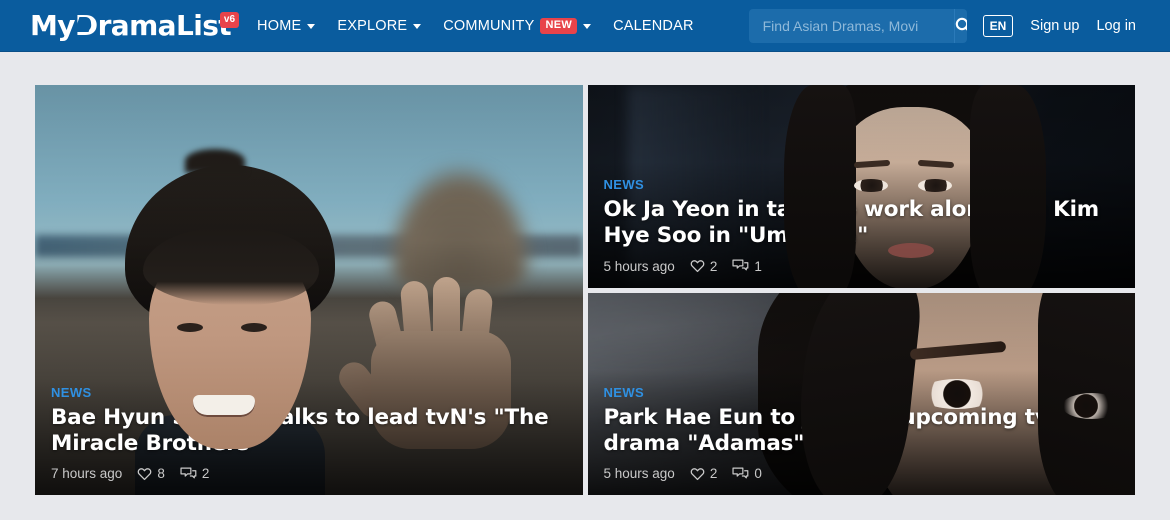  I want to click on site-logo: MyDramaList v6, so click(135, 25).